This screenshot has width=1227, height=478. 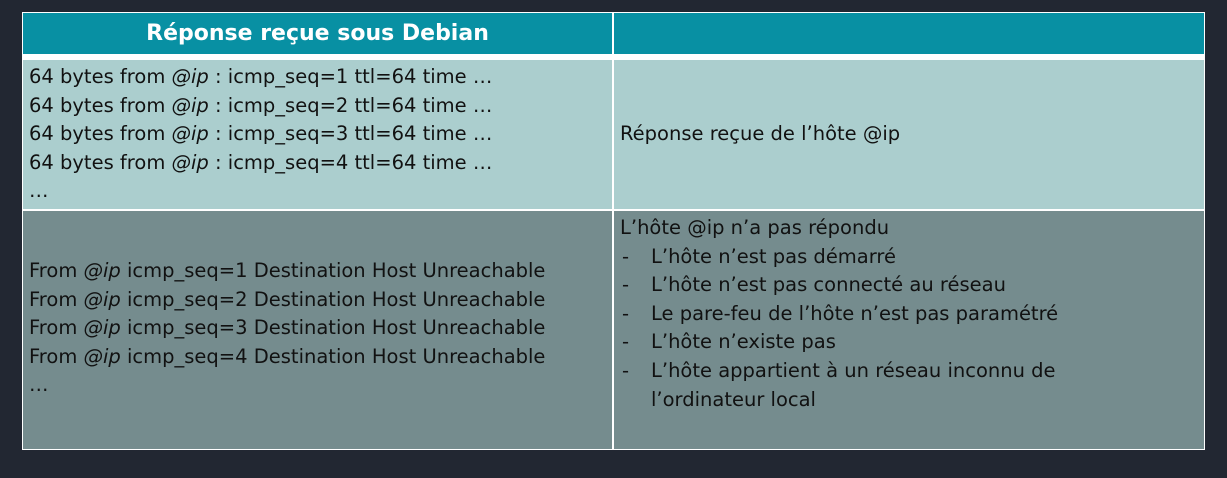 What do you see at coordinates (760, 134) in the screenshot?
I see `success-meaning-text: Réponse reçue de l’hôte @ip` at bounding box center [760, 134].